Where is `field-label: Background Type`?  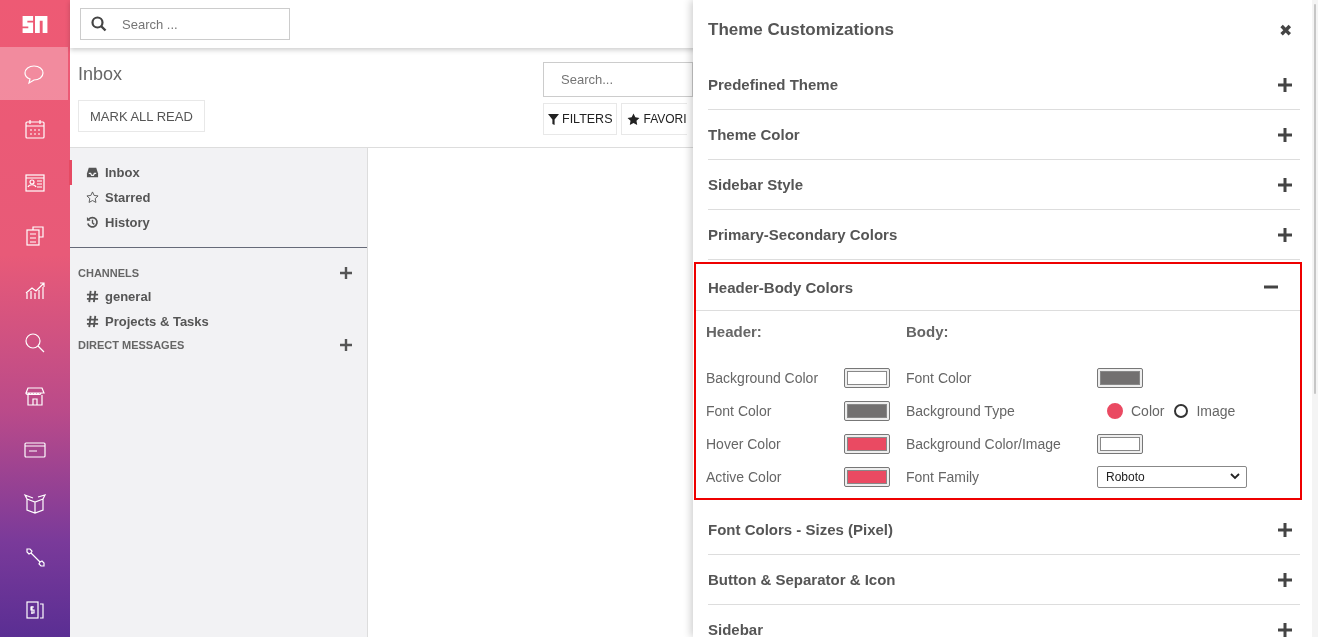
field-label: Background Type is located at coordinates (961, 410).